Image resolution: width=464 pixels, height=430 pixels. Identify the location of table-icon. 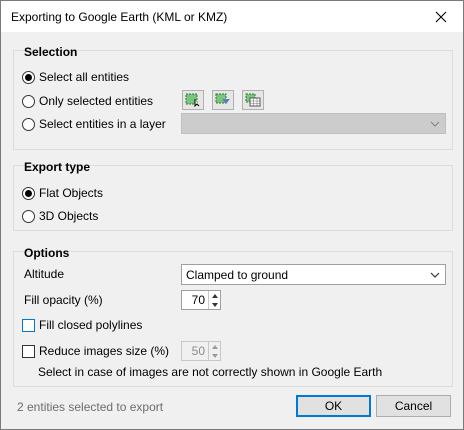
(253, 100).